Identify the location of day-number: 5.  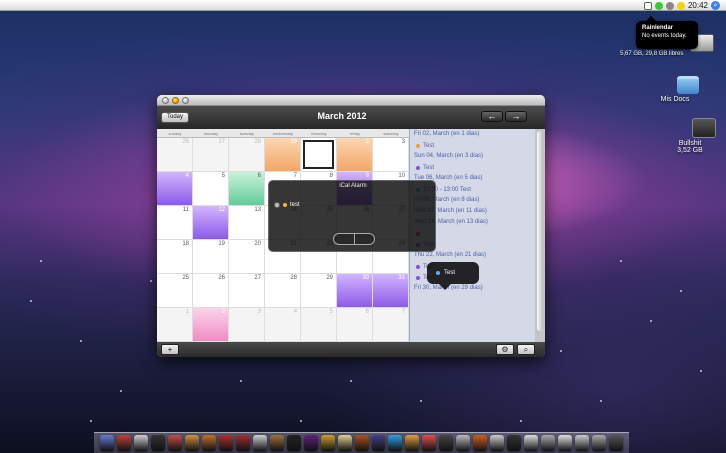
(331, 312).